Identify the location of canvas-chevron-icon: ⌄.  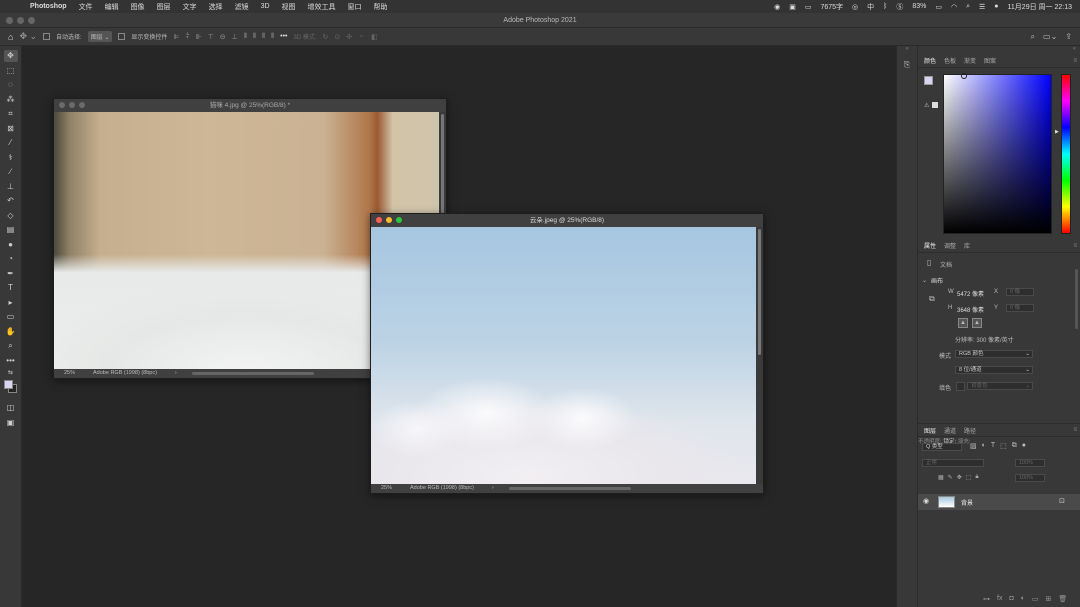
(924, 280).